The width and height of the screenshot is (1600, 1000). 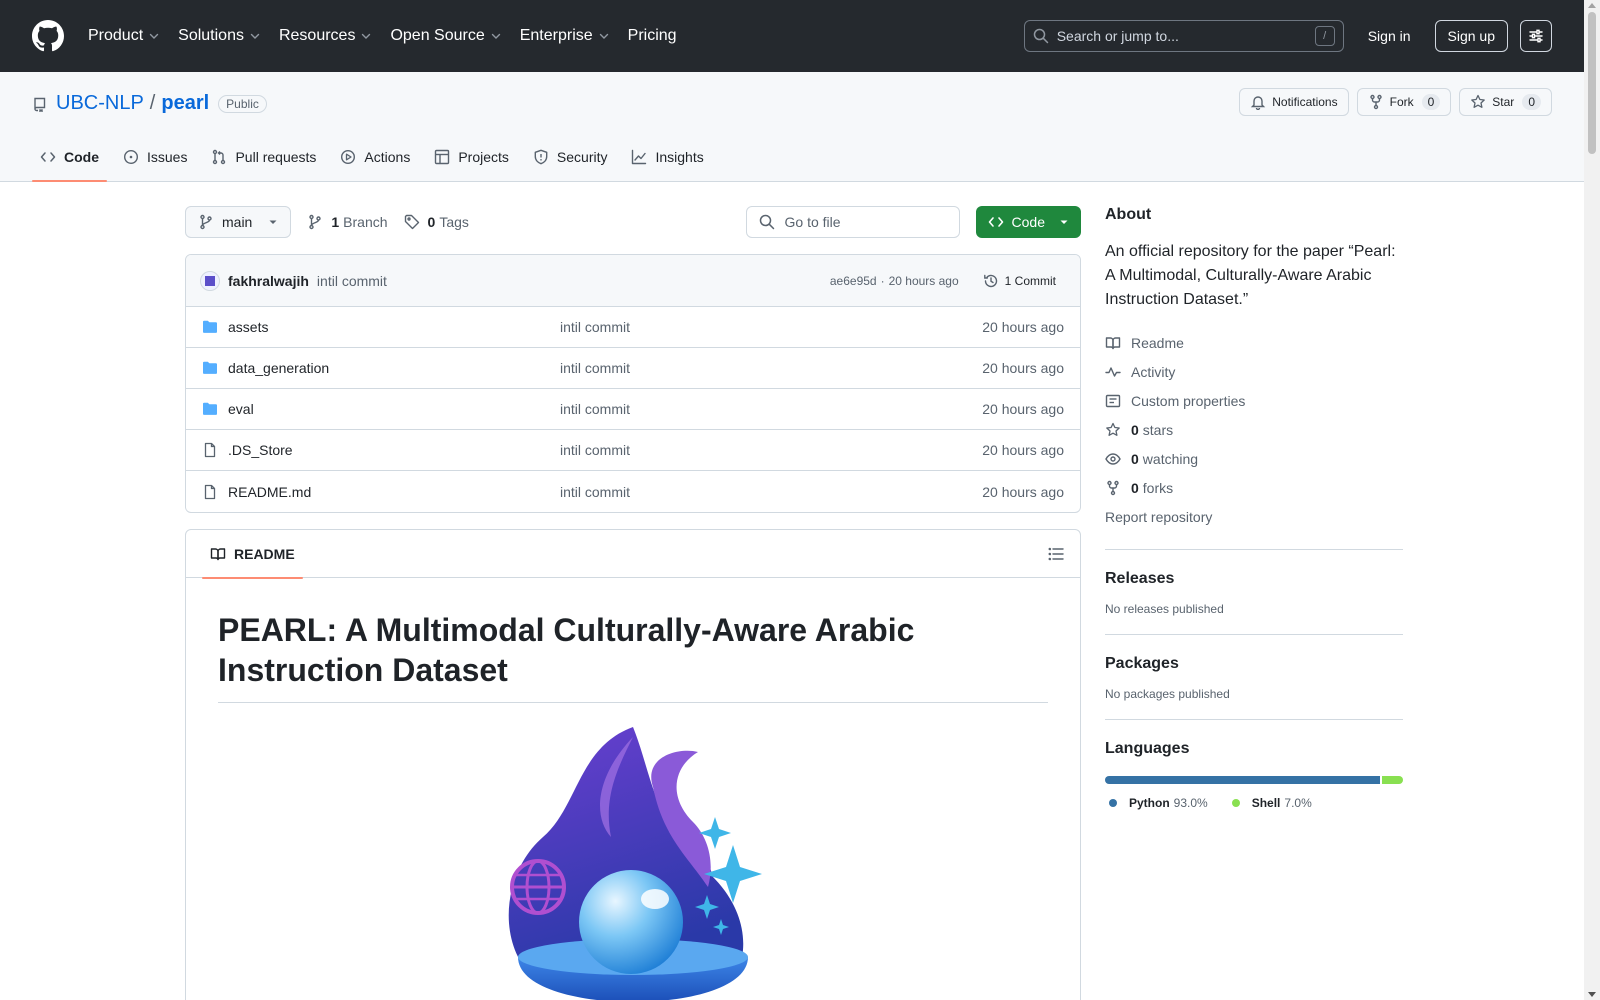 I want to click on sidebar-link-forks: 0 forks, so click(x=1254, y=487).